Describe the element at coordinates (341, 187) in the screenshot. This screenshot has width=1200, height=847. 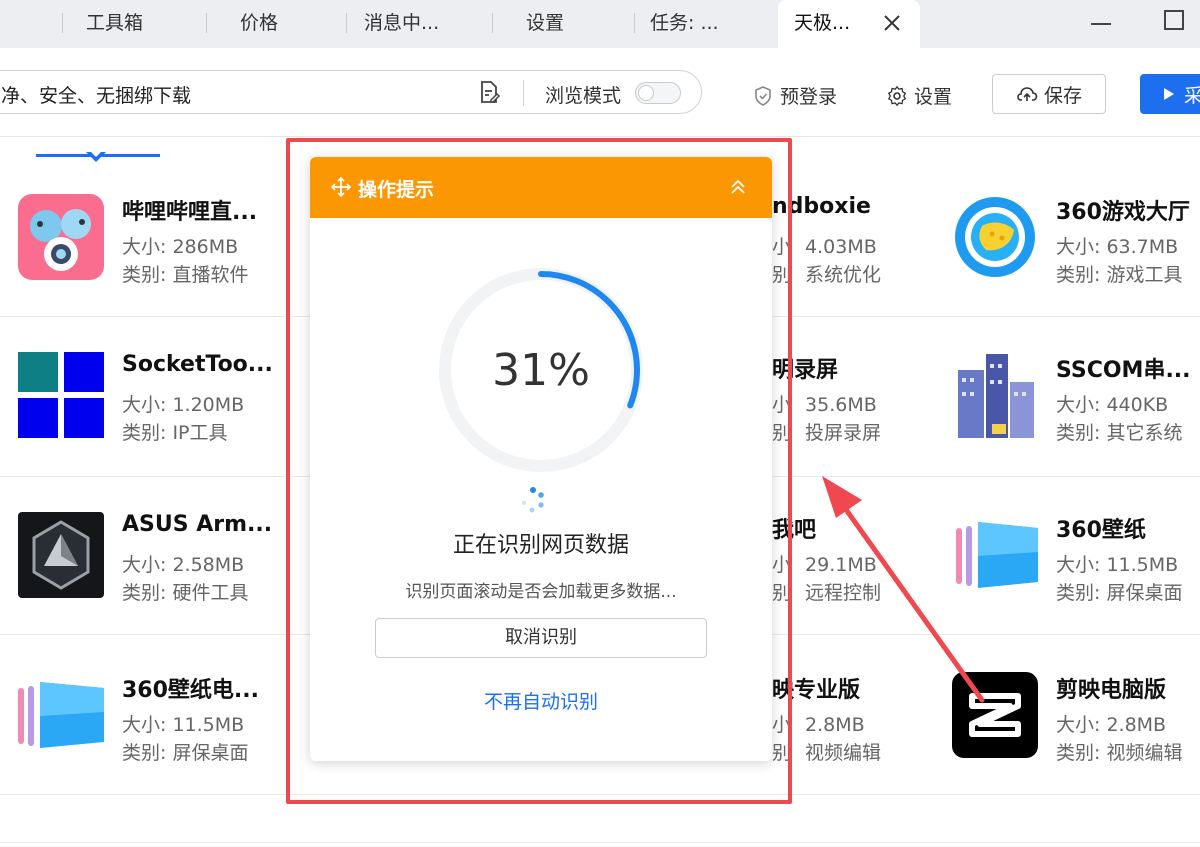
I see `move-icon` at that location.